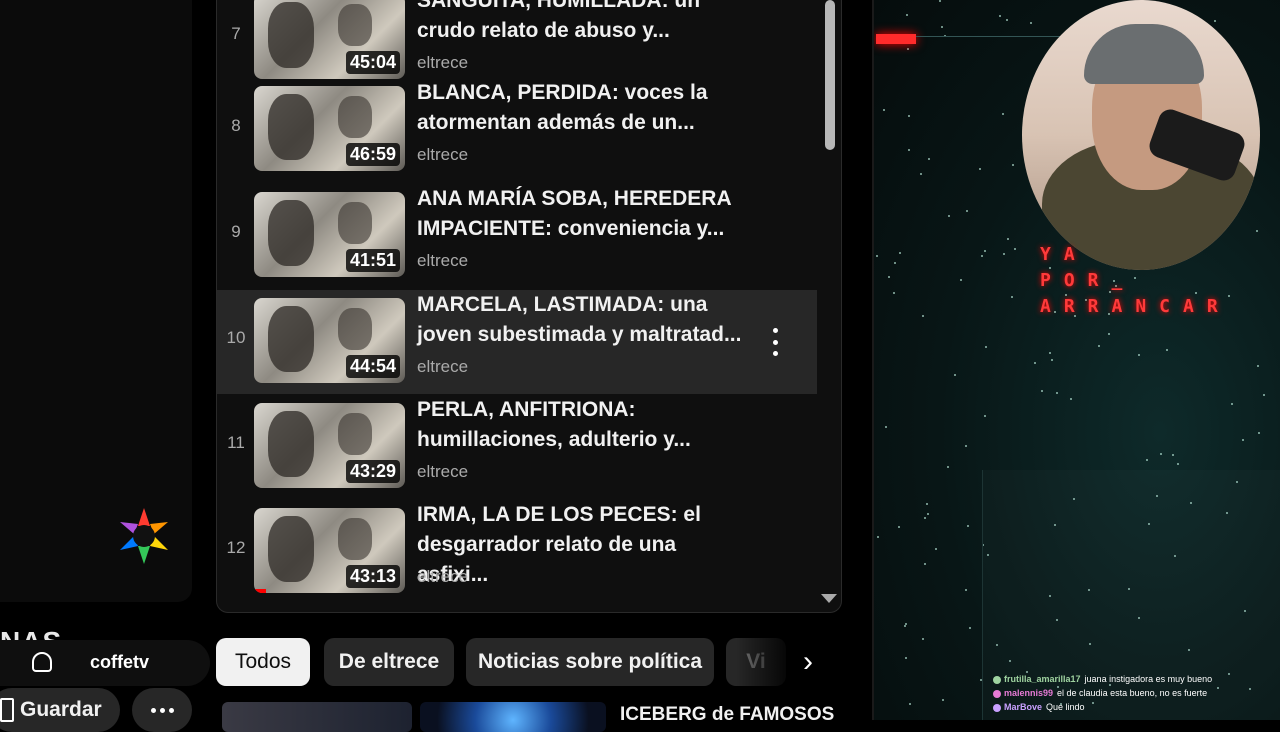 The image size is (1280, 732). Describe the element at coordinates (590, 662) in the screenshot. I see `chip-noticias-politica: Noticias sobre política` at that location.